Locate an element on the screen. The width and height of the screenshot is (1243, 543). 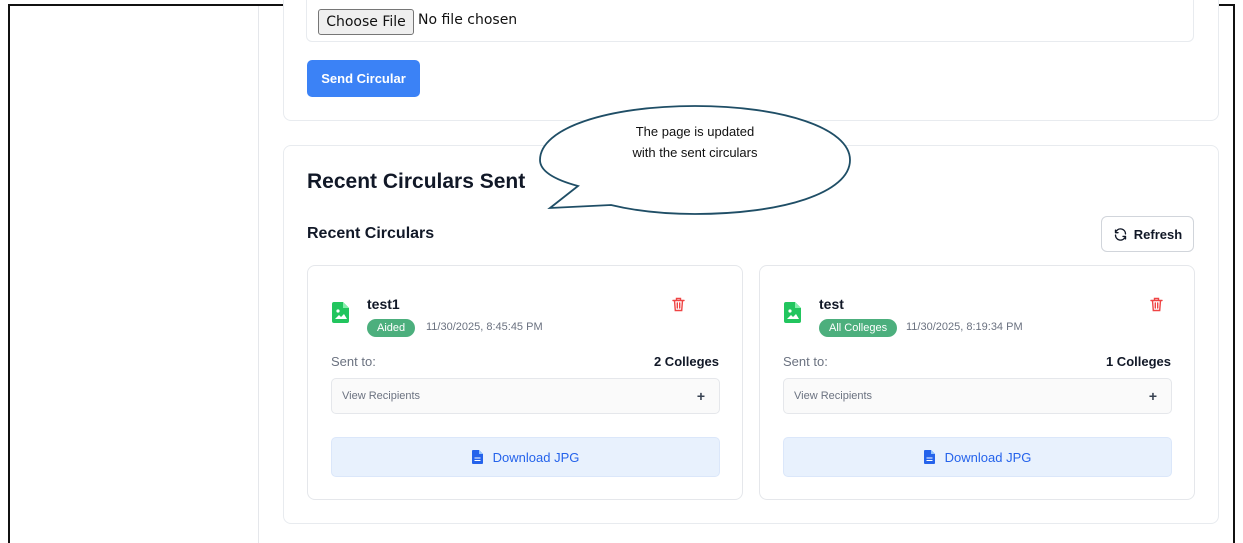
recent-circulars-subtitle: Recent Circulars is located at coordinates (371, 233).